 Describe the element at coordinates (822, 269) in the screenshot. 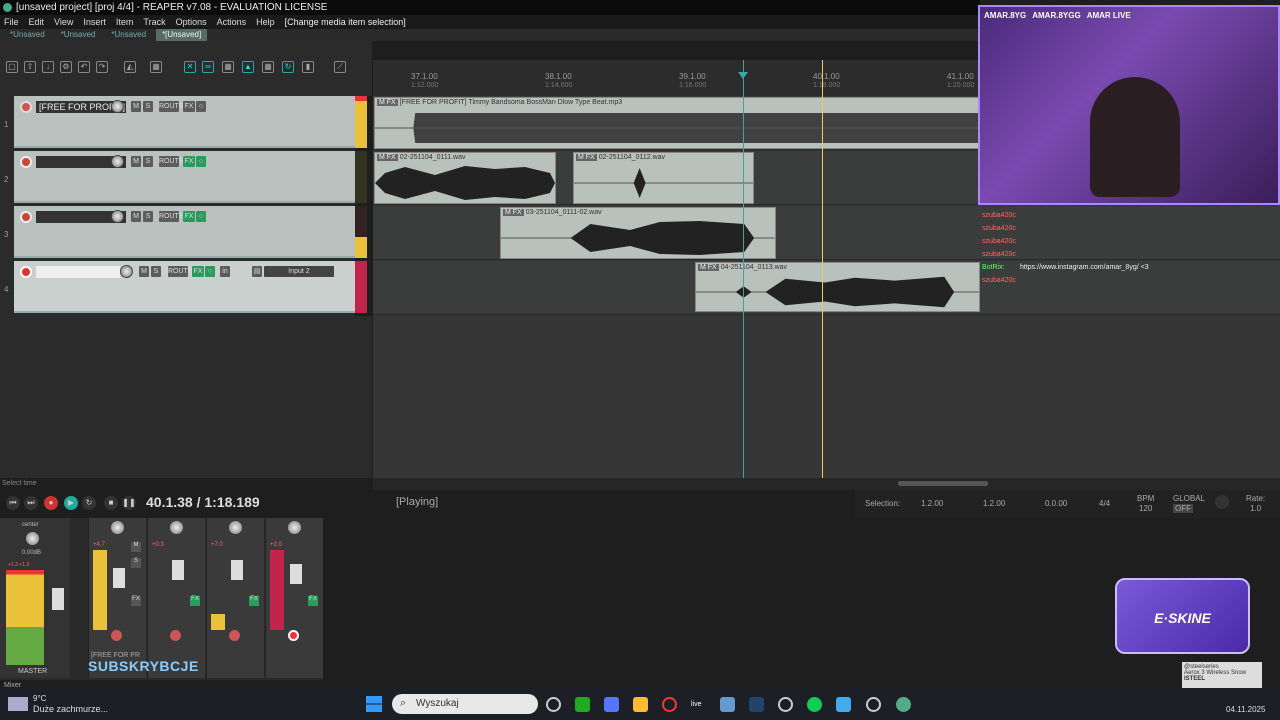

I see `edit-cursor` at that location.